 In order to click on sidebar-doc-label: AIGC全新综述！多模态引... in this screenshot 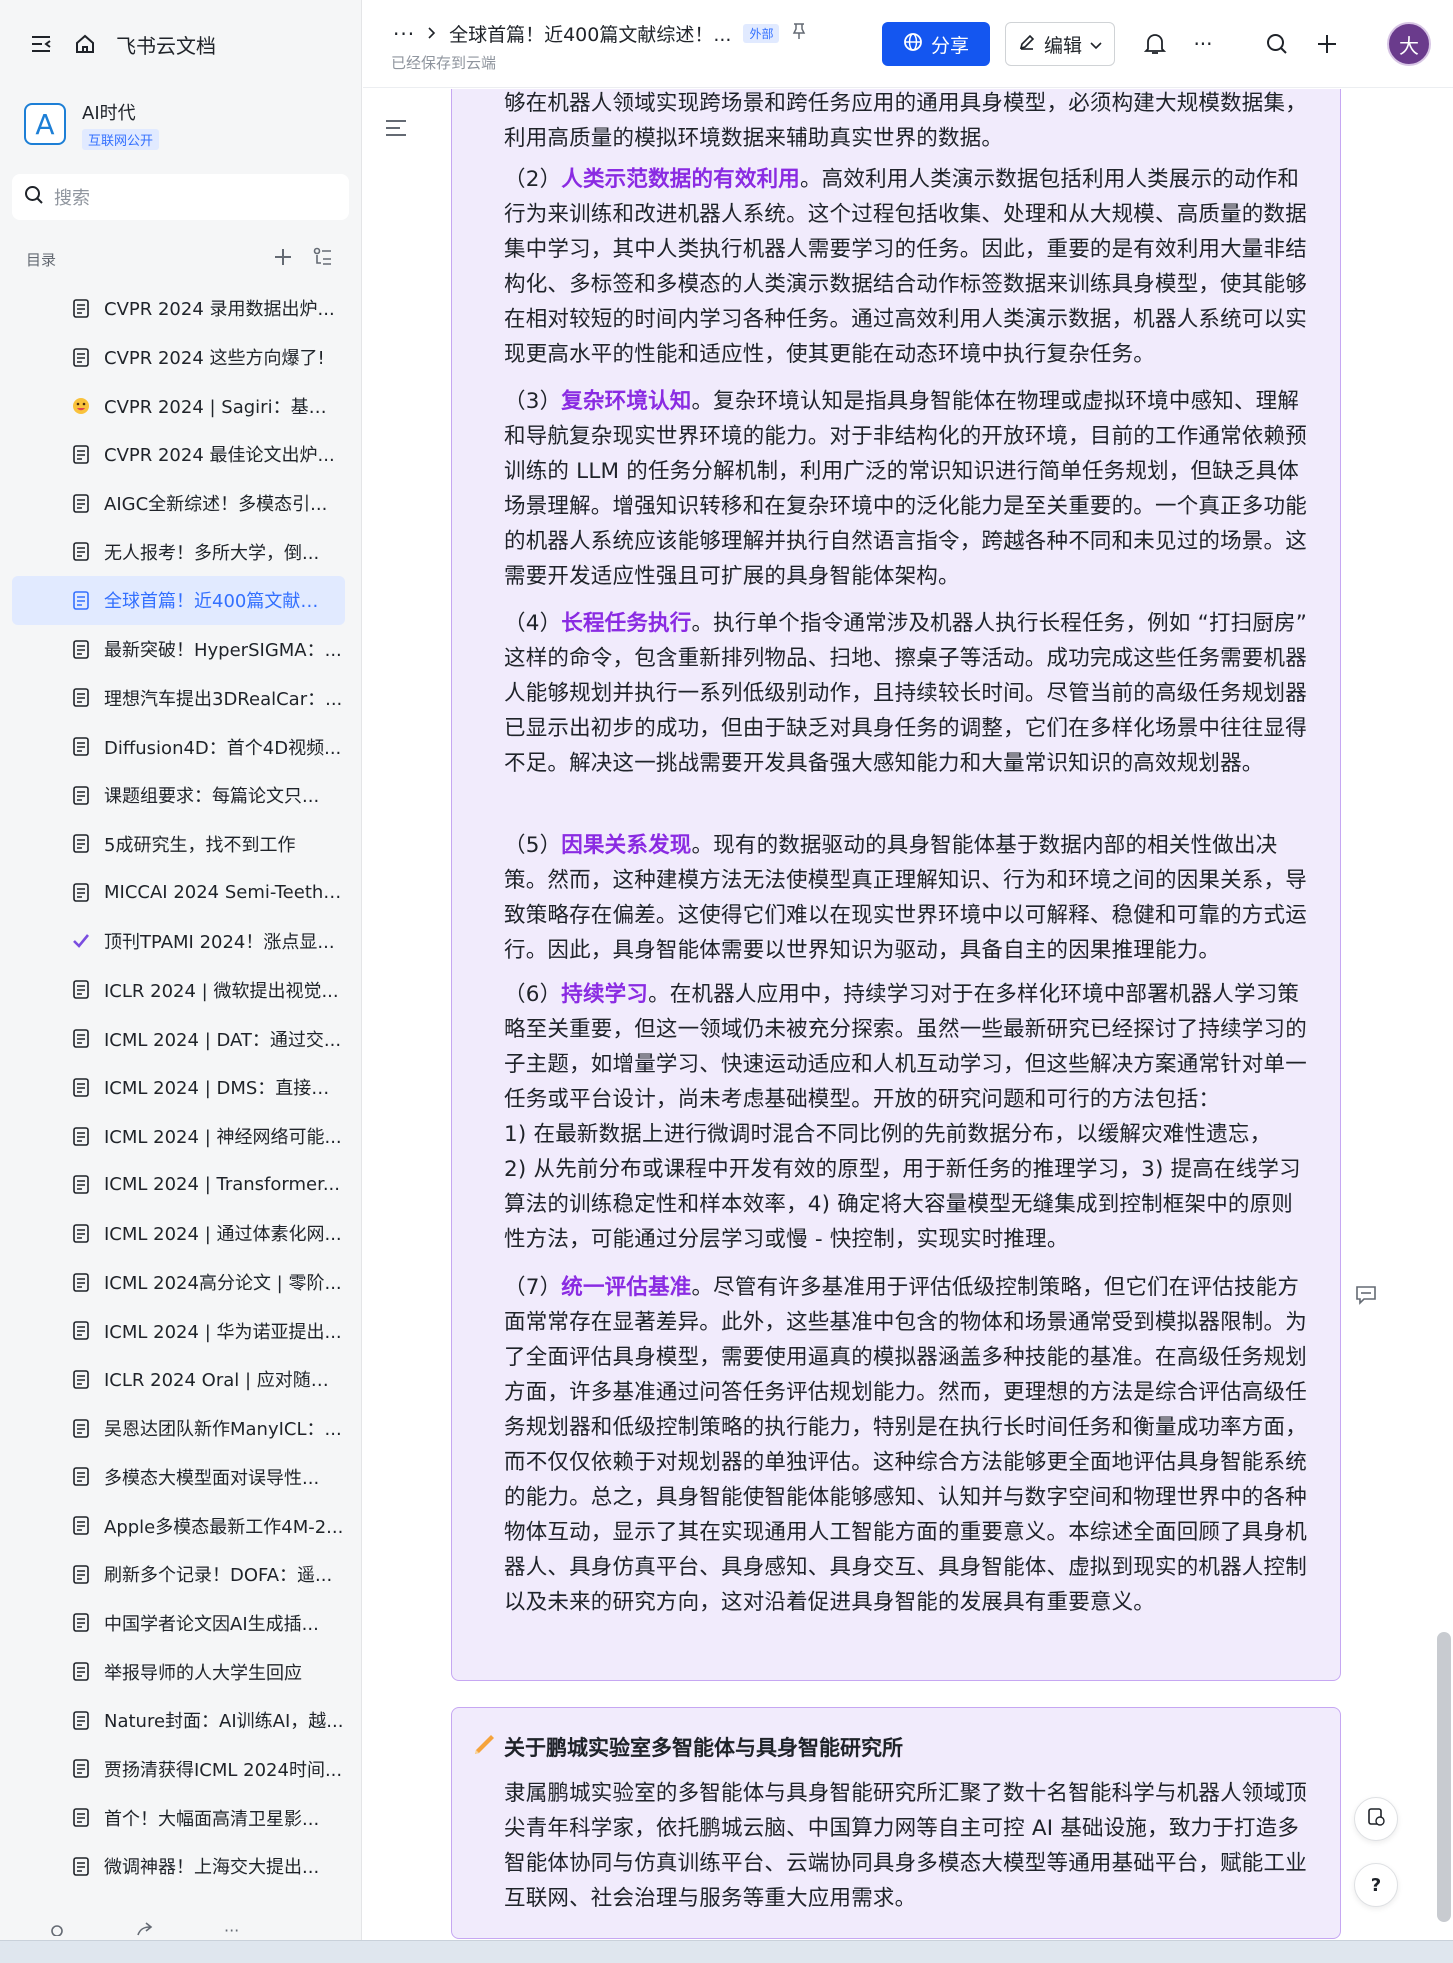, I will do `click(216, 505)`.